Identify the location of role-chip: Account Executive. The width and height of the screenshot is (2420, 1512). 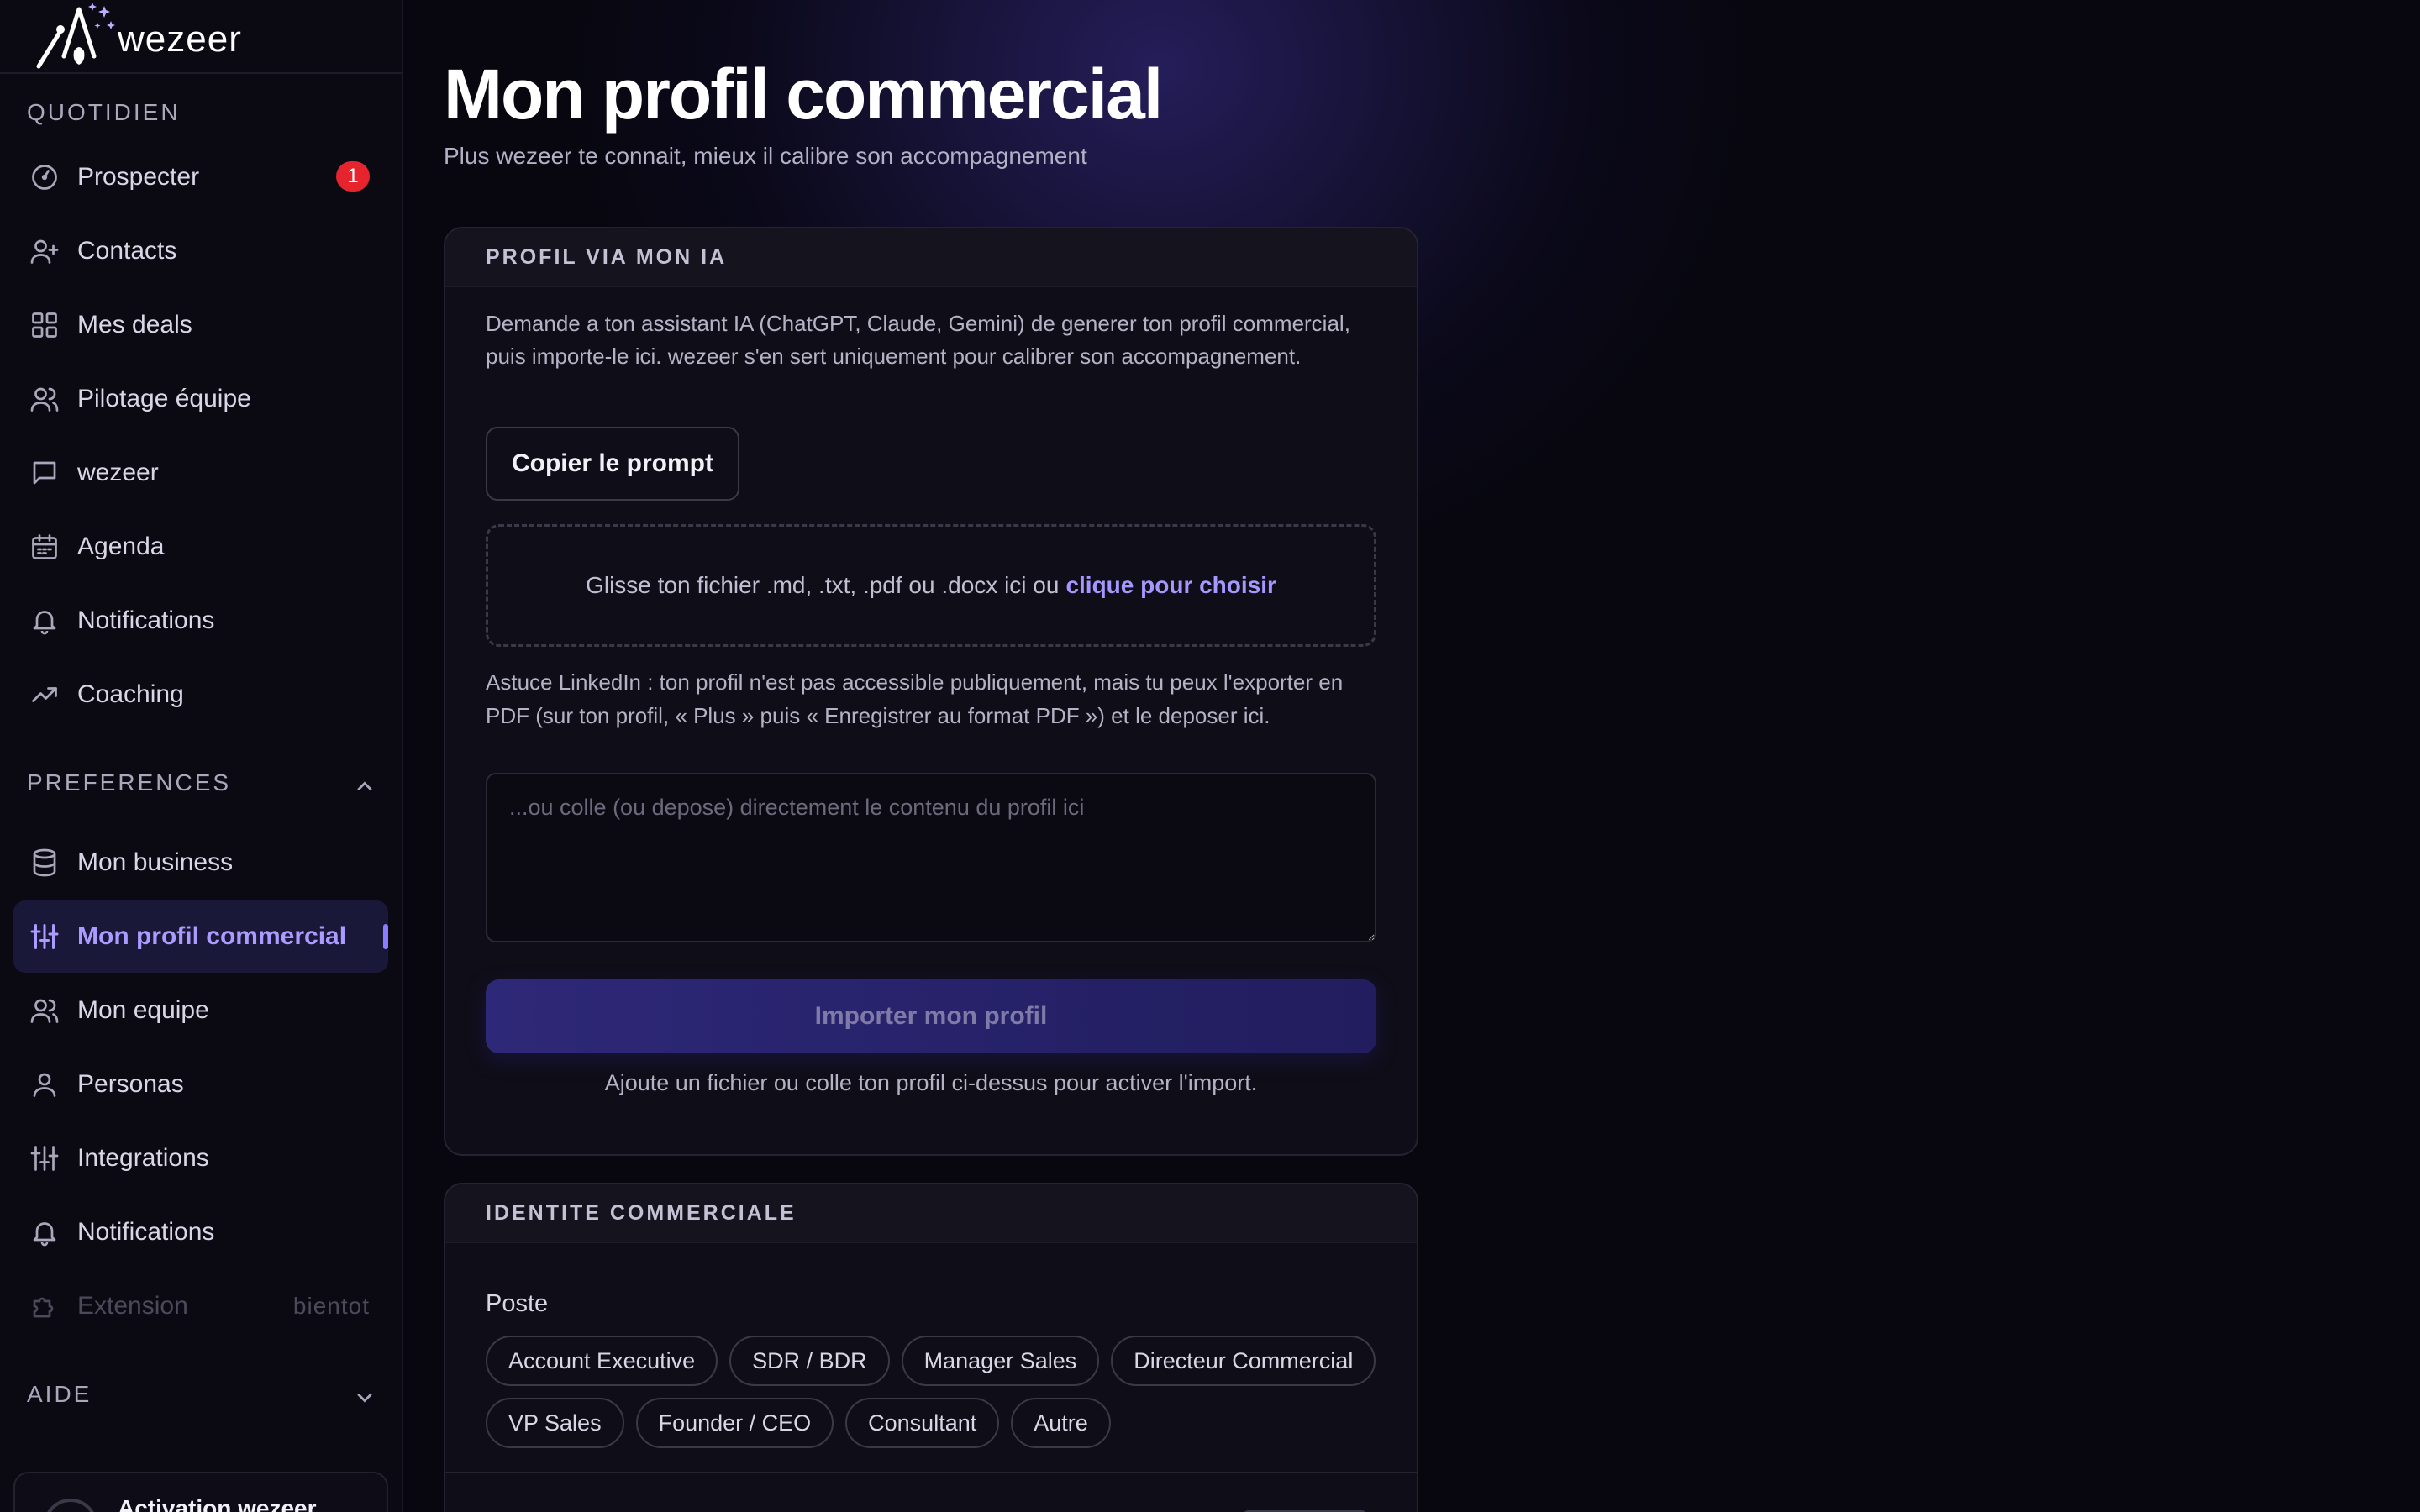
(602, 1361).